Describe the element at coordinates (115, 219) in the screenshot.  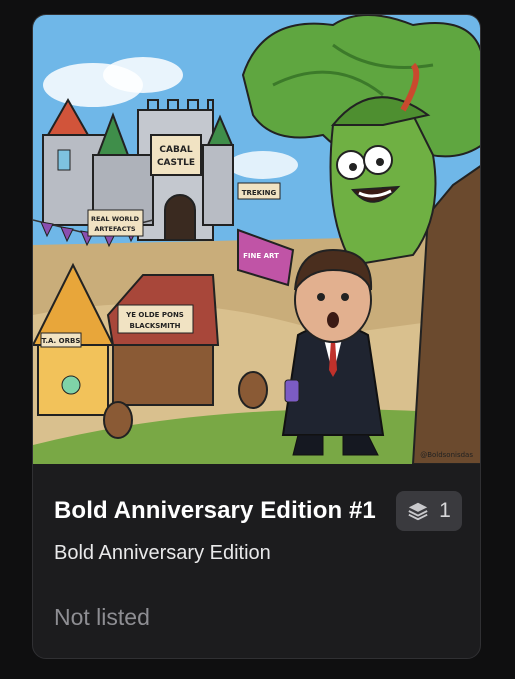
I see `artifacts-sign-line1: REAL WORLD` at that location.